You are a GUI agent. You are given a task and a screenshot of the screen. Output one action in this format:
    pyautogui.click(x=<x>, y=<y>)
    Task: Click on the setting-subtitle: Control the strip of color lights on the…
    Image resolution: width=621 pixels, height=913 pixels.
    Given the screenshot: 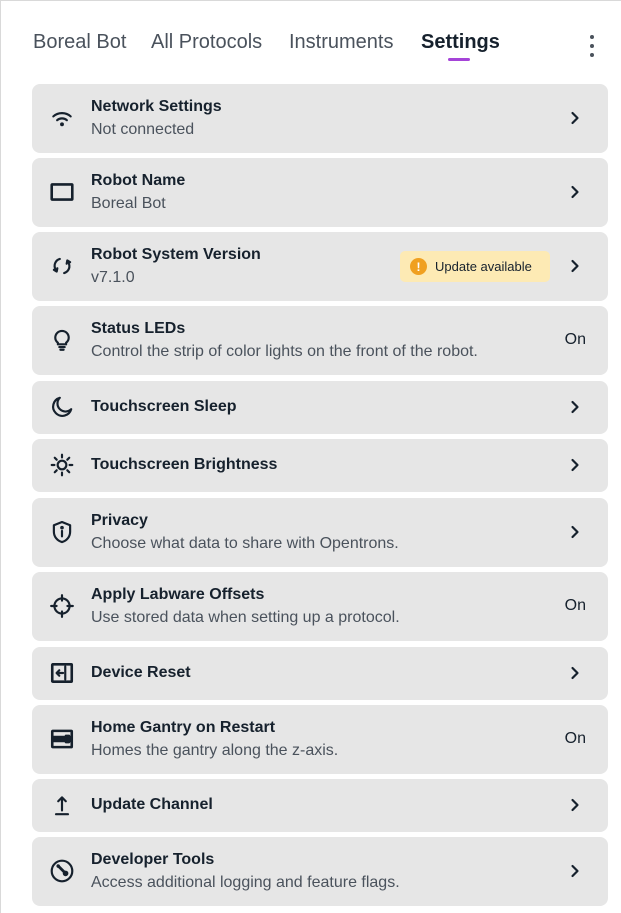 What is the action you would take?
    pyautogui.click(x=284, y=351)
    